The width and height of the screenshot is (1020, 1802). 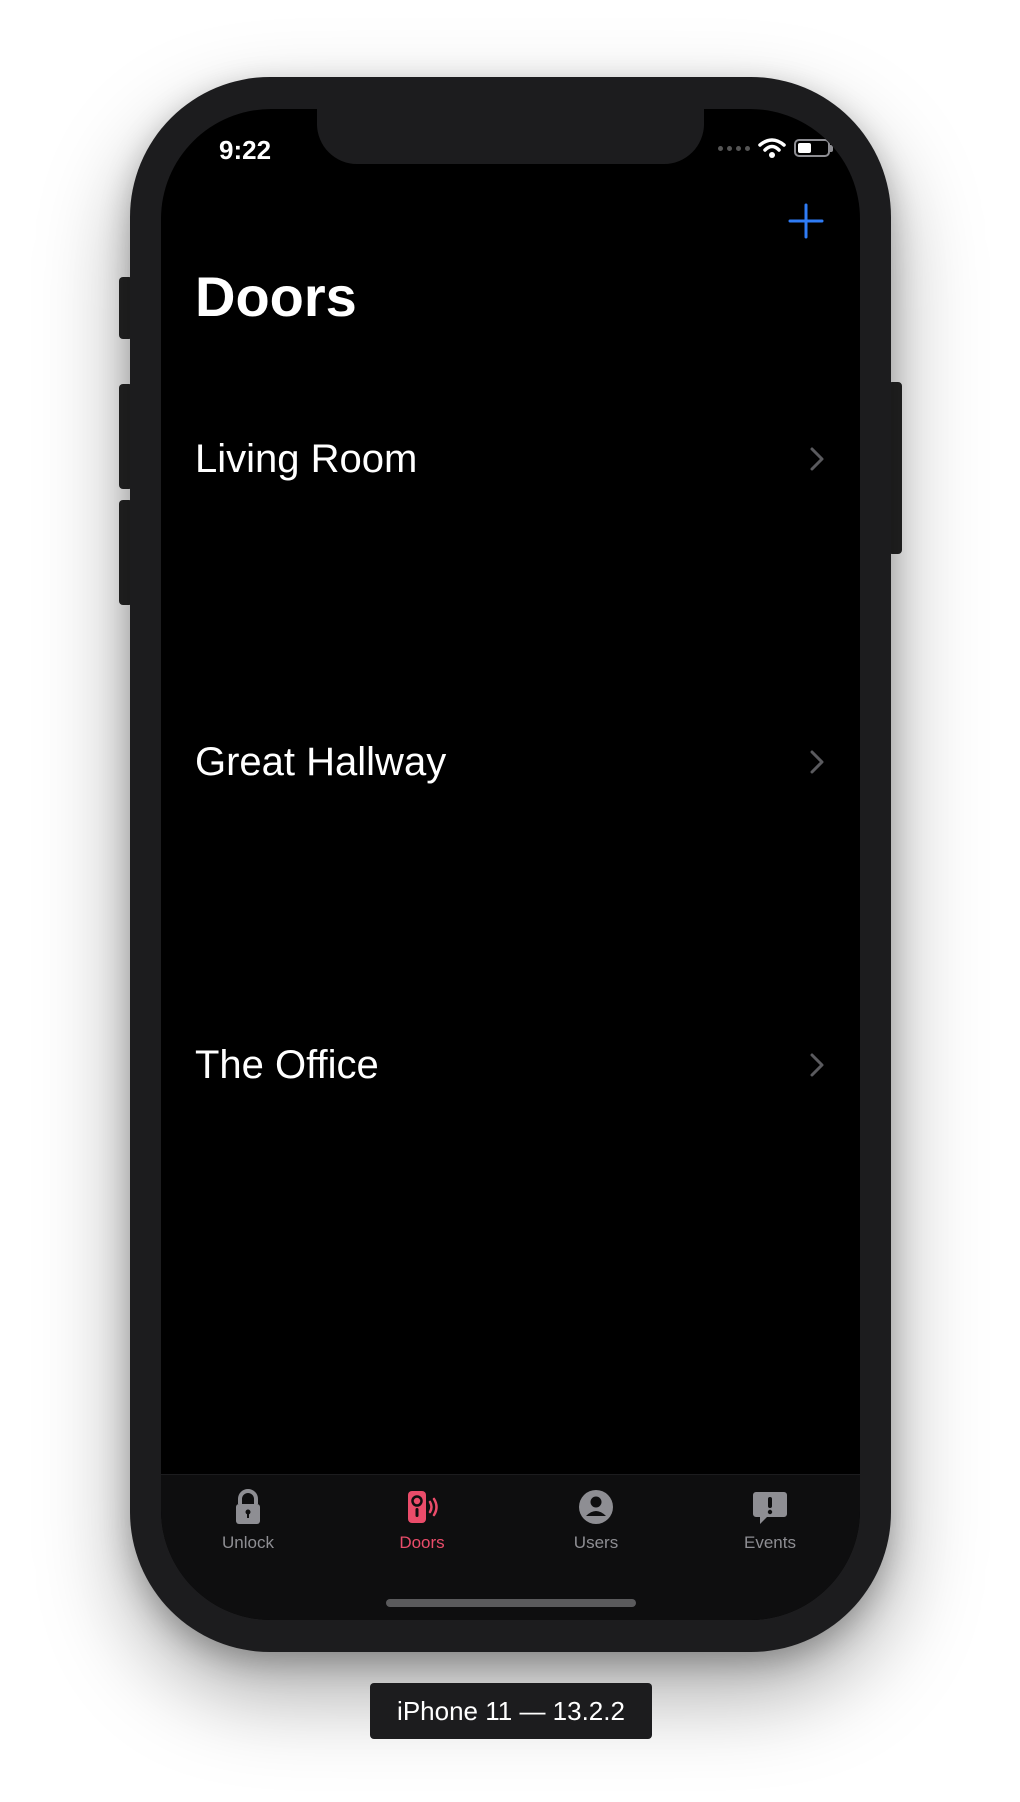 What do you see at coordinates (510, 1547) in the screenshot?
I see `tab-bar: Unlock Doors Users Events` at bounding box center [510, 1547].